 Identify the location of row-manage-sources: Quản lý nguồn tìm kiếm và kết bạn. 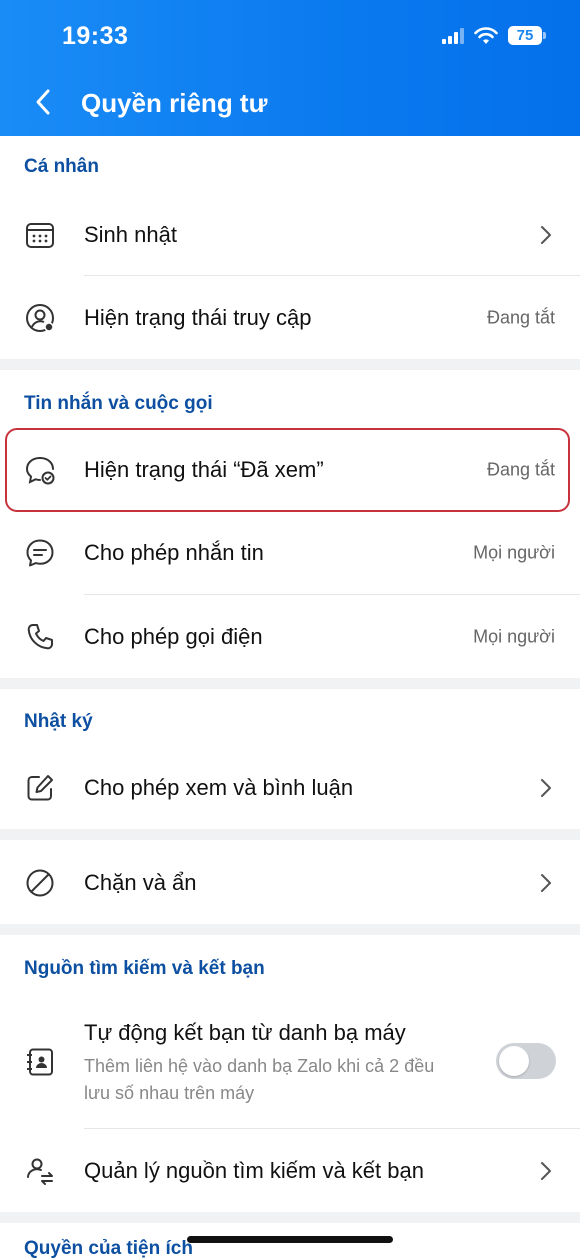
(290, 1171).